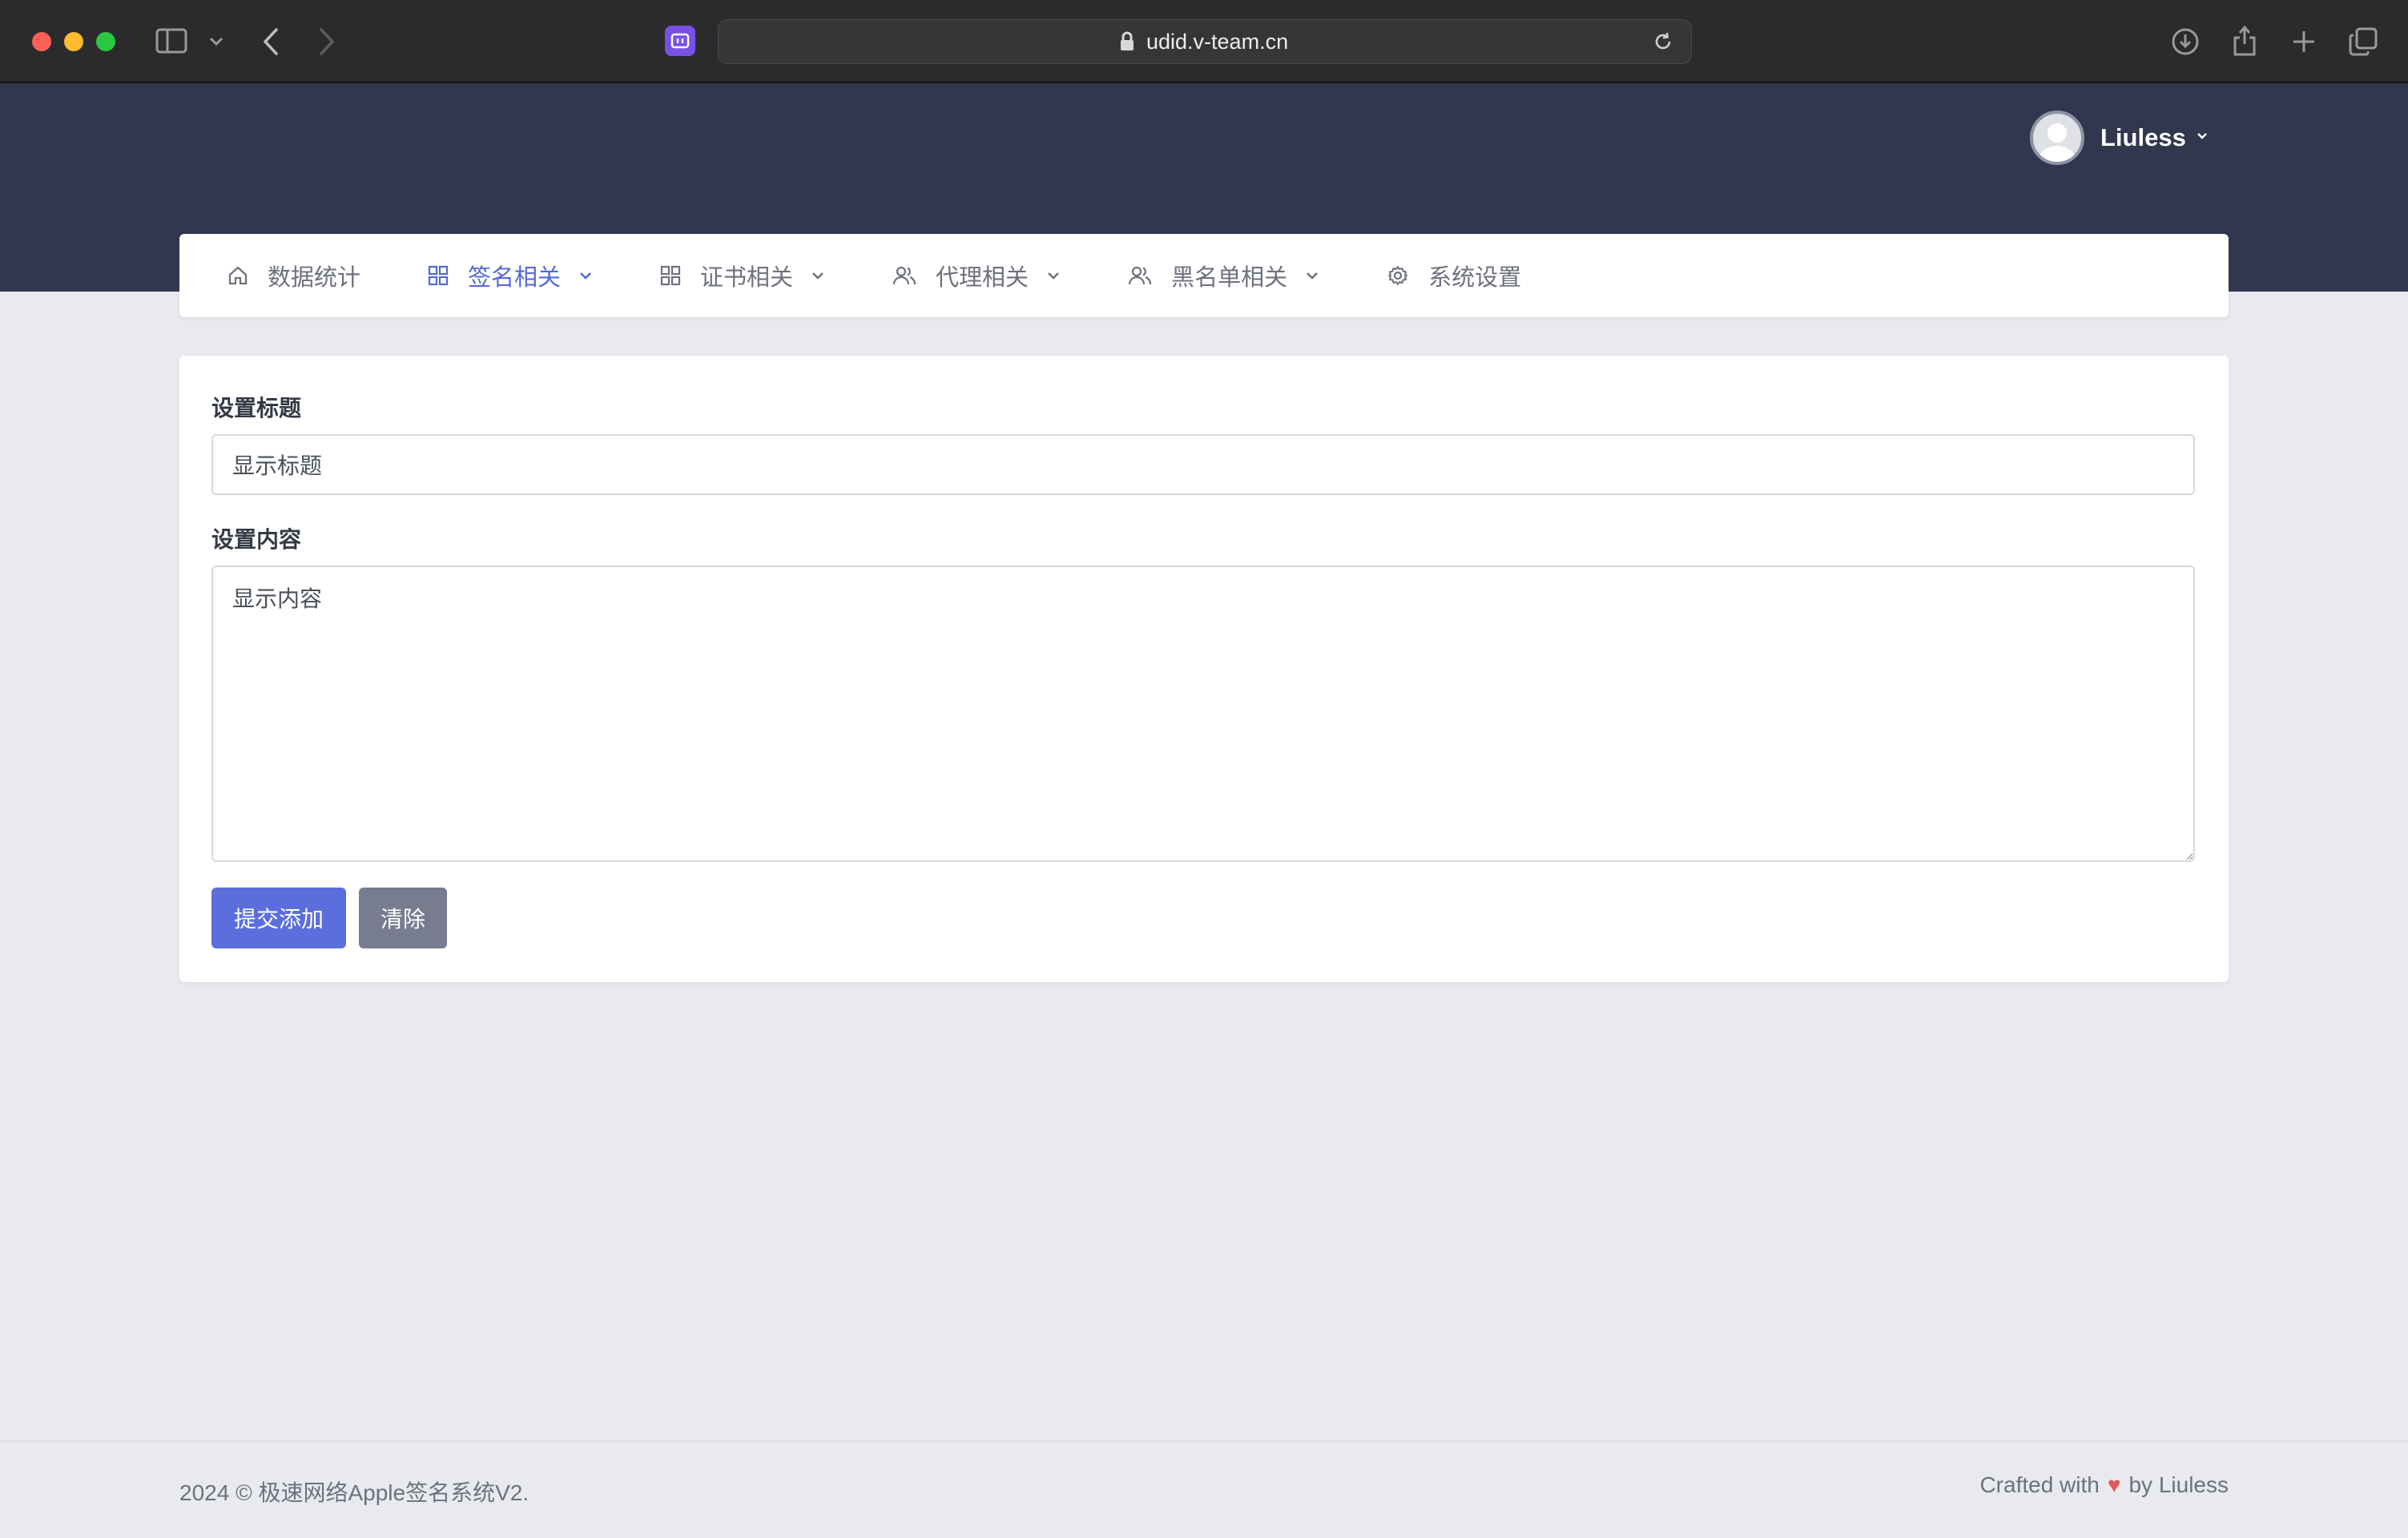 The height and width of the screenshot is (1538, 2408). What do you see at coordinates (1229, 278) in the screenshot?
I see `nav-item-label: 黑名单相关` at bounding box center [1229, 278].